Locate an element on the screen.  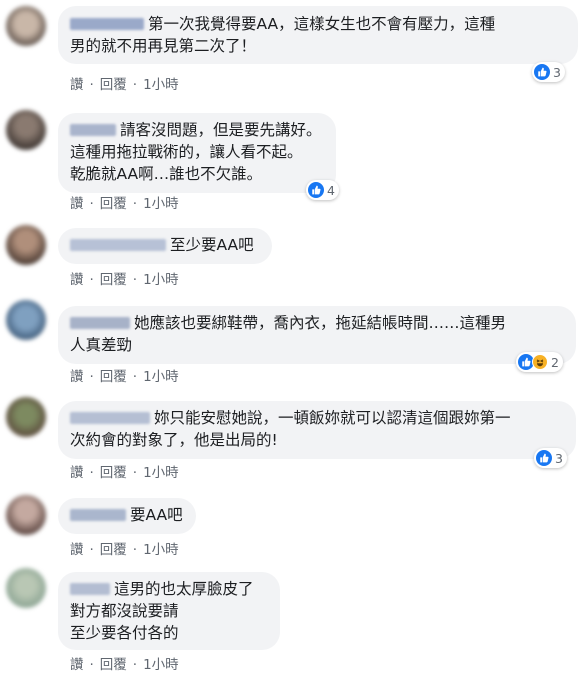
comment-bubble: 至少要AA吧 is located at coordinates (165, 246).